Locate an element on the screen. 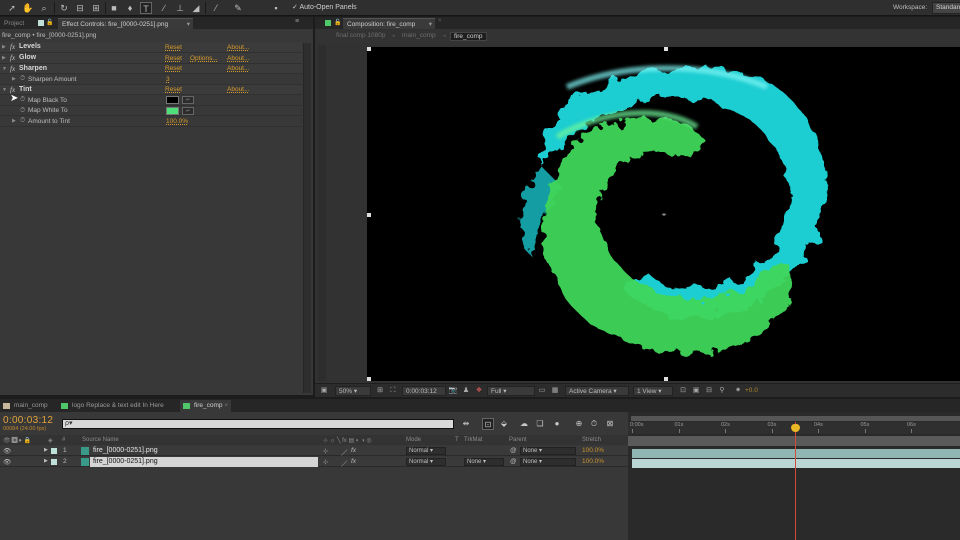 Image resolution: width=960 pixels, height=540 pixels. playhead-line is located at coordinates (795, 481).